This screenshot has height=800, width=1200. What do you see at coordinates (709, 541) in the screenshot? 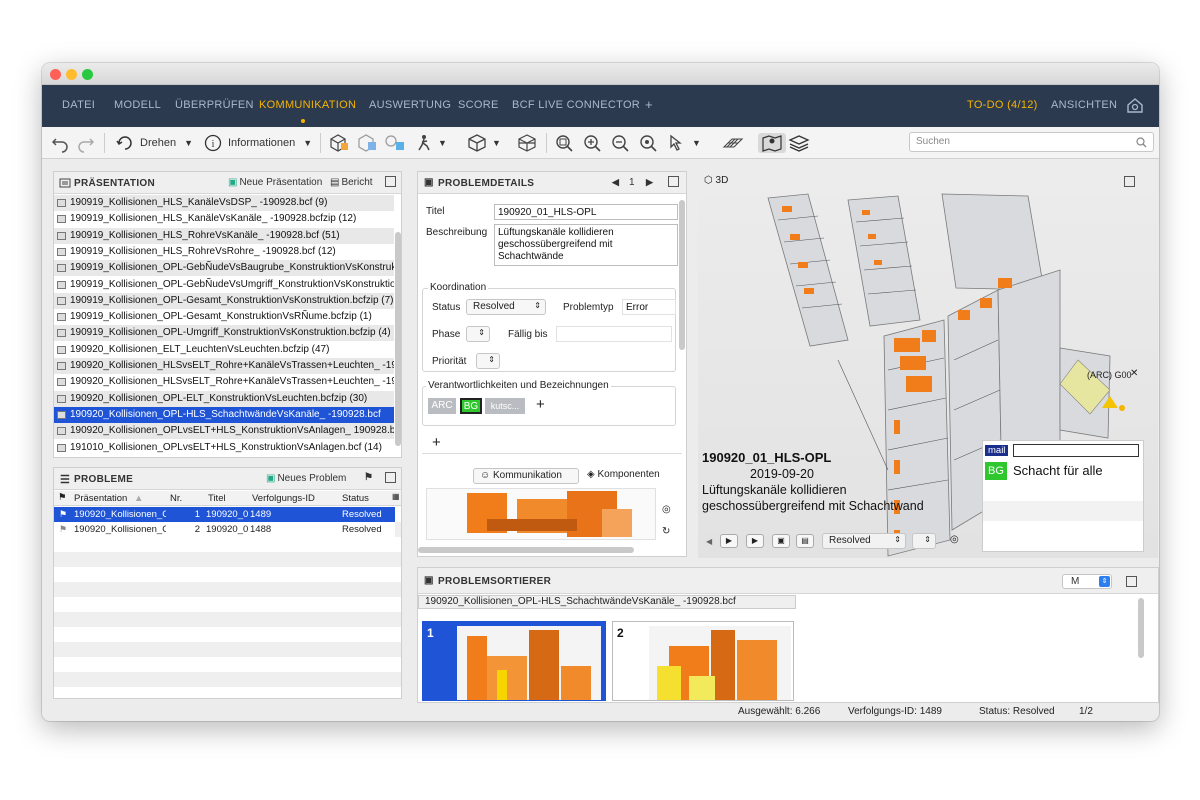
I see `prev-icon: ◀` at bounding box center [709, 541].